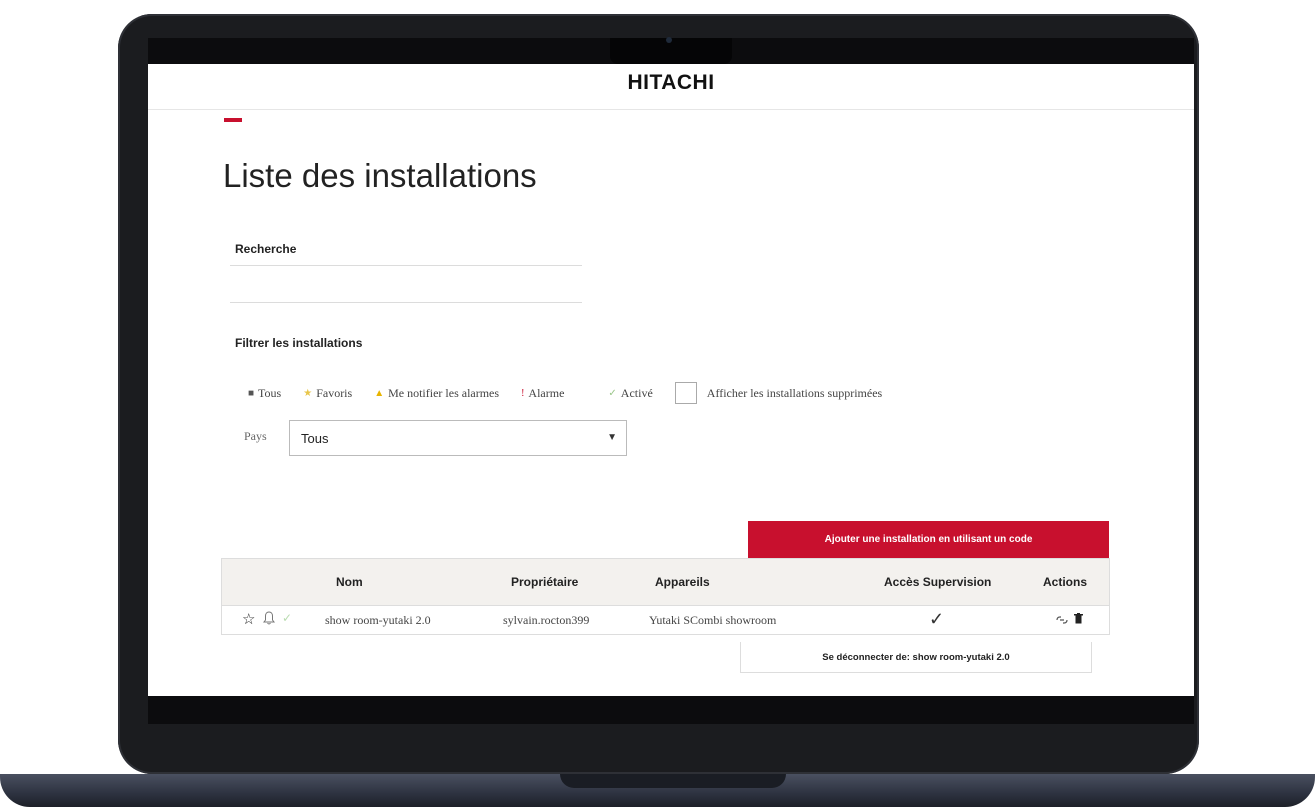 The height and width of the screenshot is (807, 1315). What do you see at coordinates (546, 620) in the screenshot?
I see `row-proprietaire: sylvain.rocton399` at bounding box center [546, 620].